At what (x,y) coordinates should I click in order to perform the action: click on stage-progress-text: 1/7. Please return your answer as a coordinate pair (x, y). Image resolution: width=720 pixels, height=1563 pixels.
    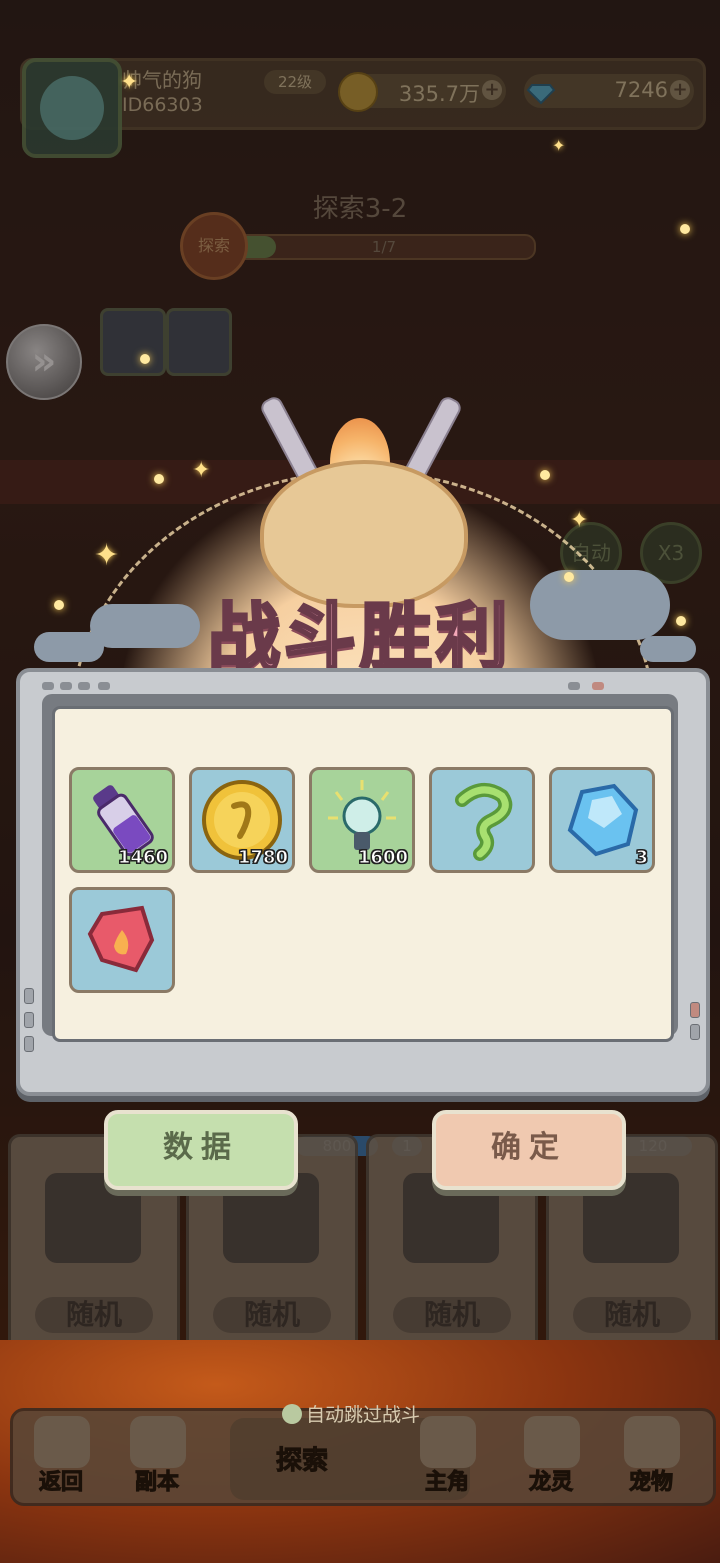
    Looking at the image, I should click on (384, 247).